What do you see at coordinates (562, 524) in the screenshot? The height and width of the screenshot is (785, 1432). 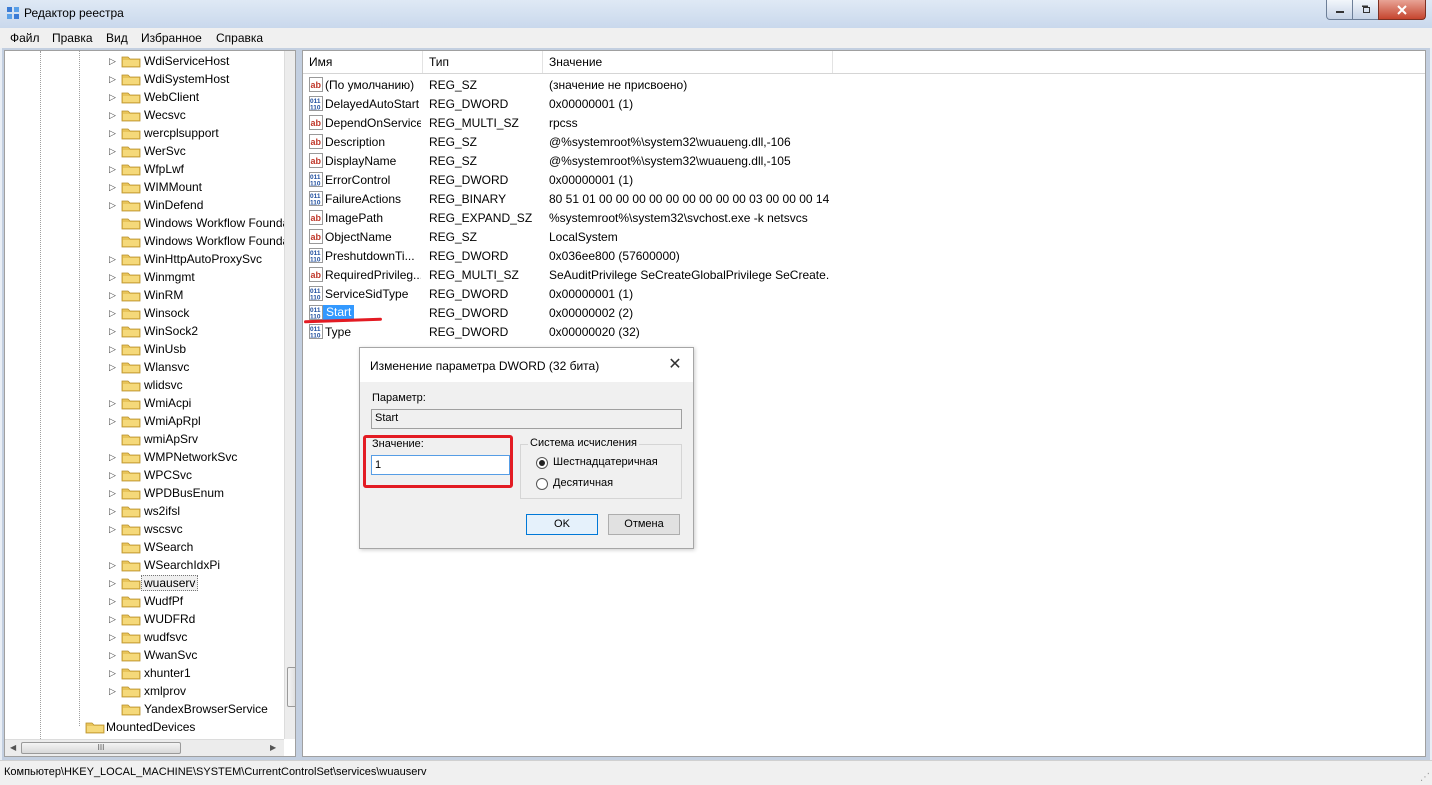 I see `ok-button: OK` at bounding box center [562, 524].